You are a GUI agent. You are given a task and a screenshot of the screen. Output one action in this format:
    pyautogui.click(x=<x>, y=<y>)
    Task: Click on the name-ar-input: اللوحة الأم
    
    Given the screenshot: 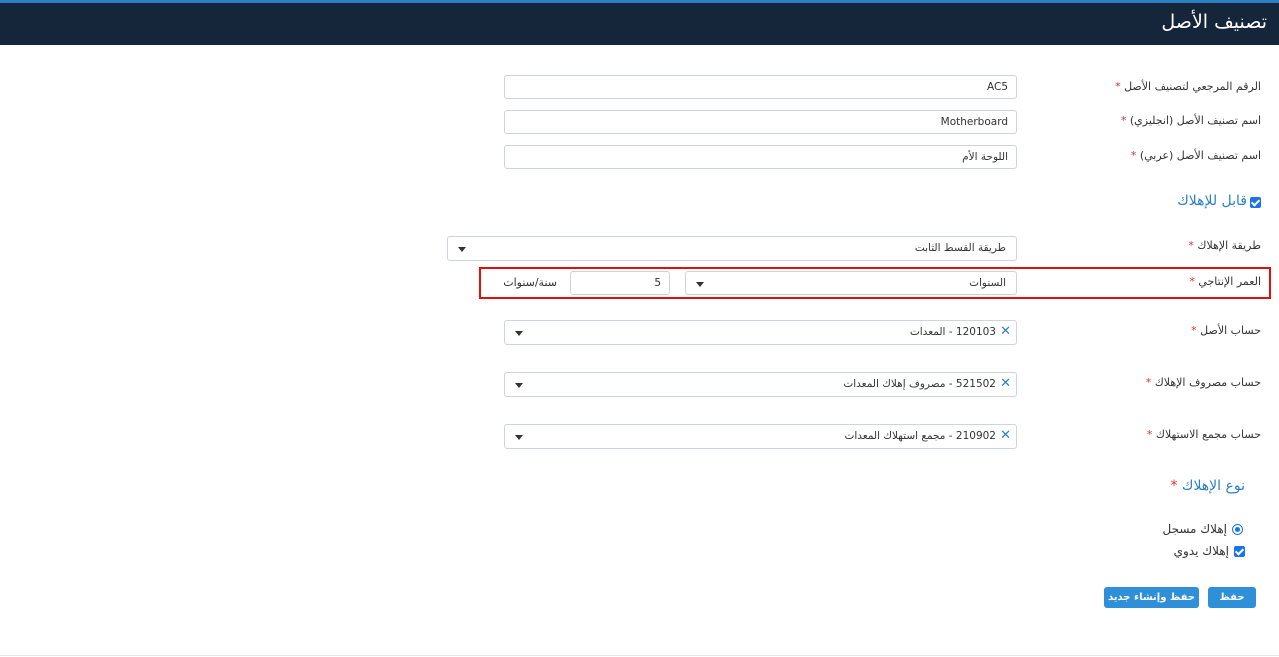 What is the action you would take?
    pyautogui.click(x=760, y=157)
    